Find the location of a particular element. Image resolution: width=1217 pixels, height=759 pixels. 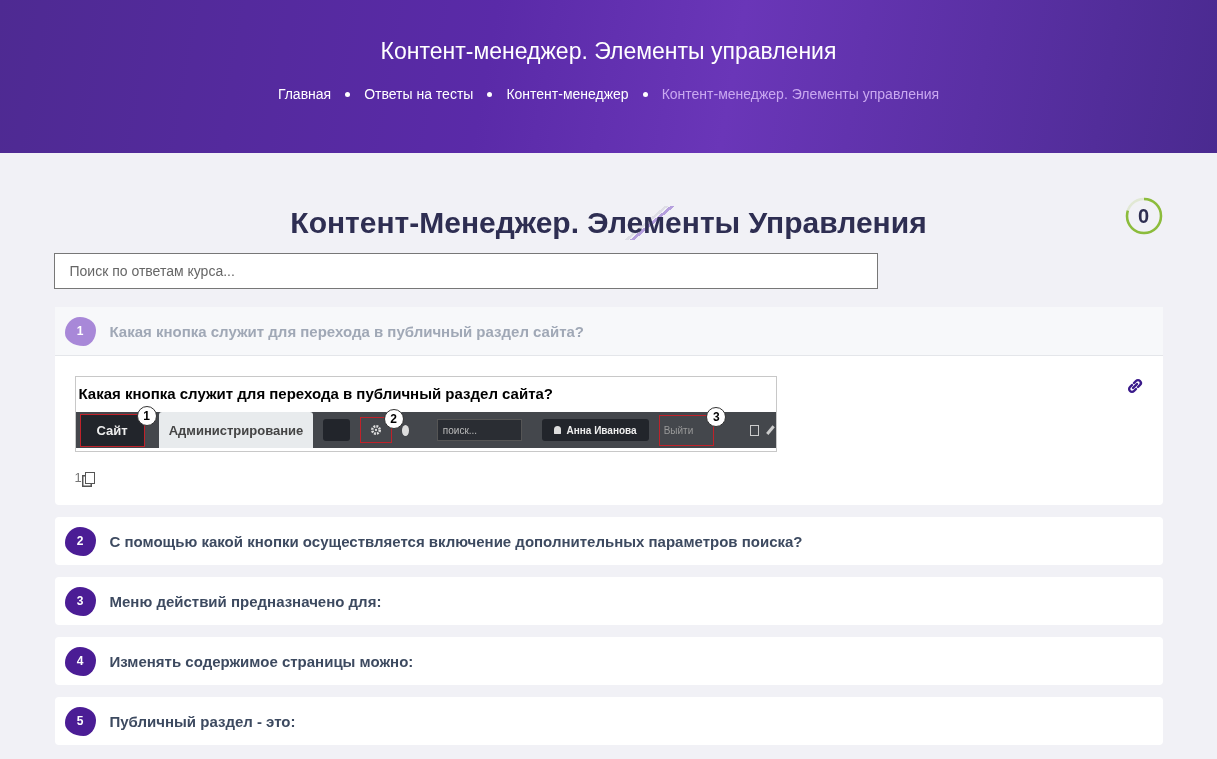

number-marker: 2 is located at coordinates (393, 419).